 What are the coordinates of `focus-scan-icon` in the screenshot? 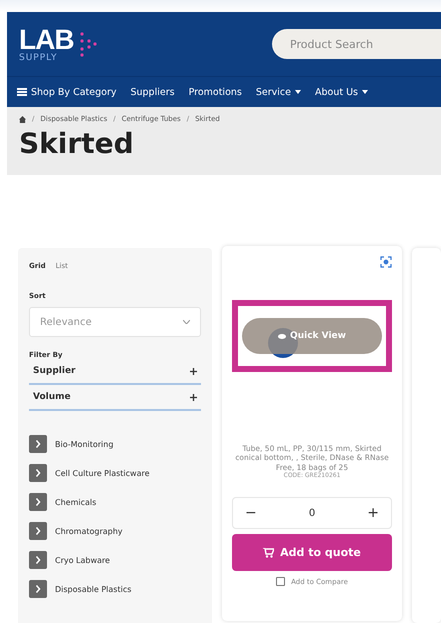 It's located at (386, 262).